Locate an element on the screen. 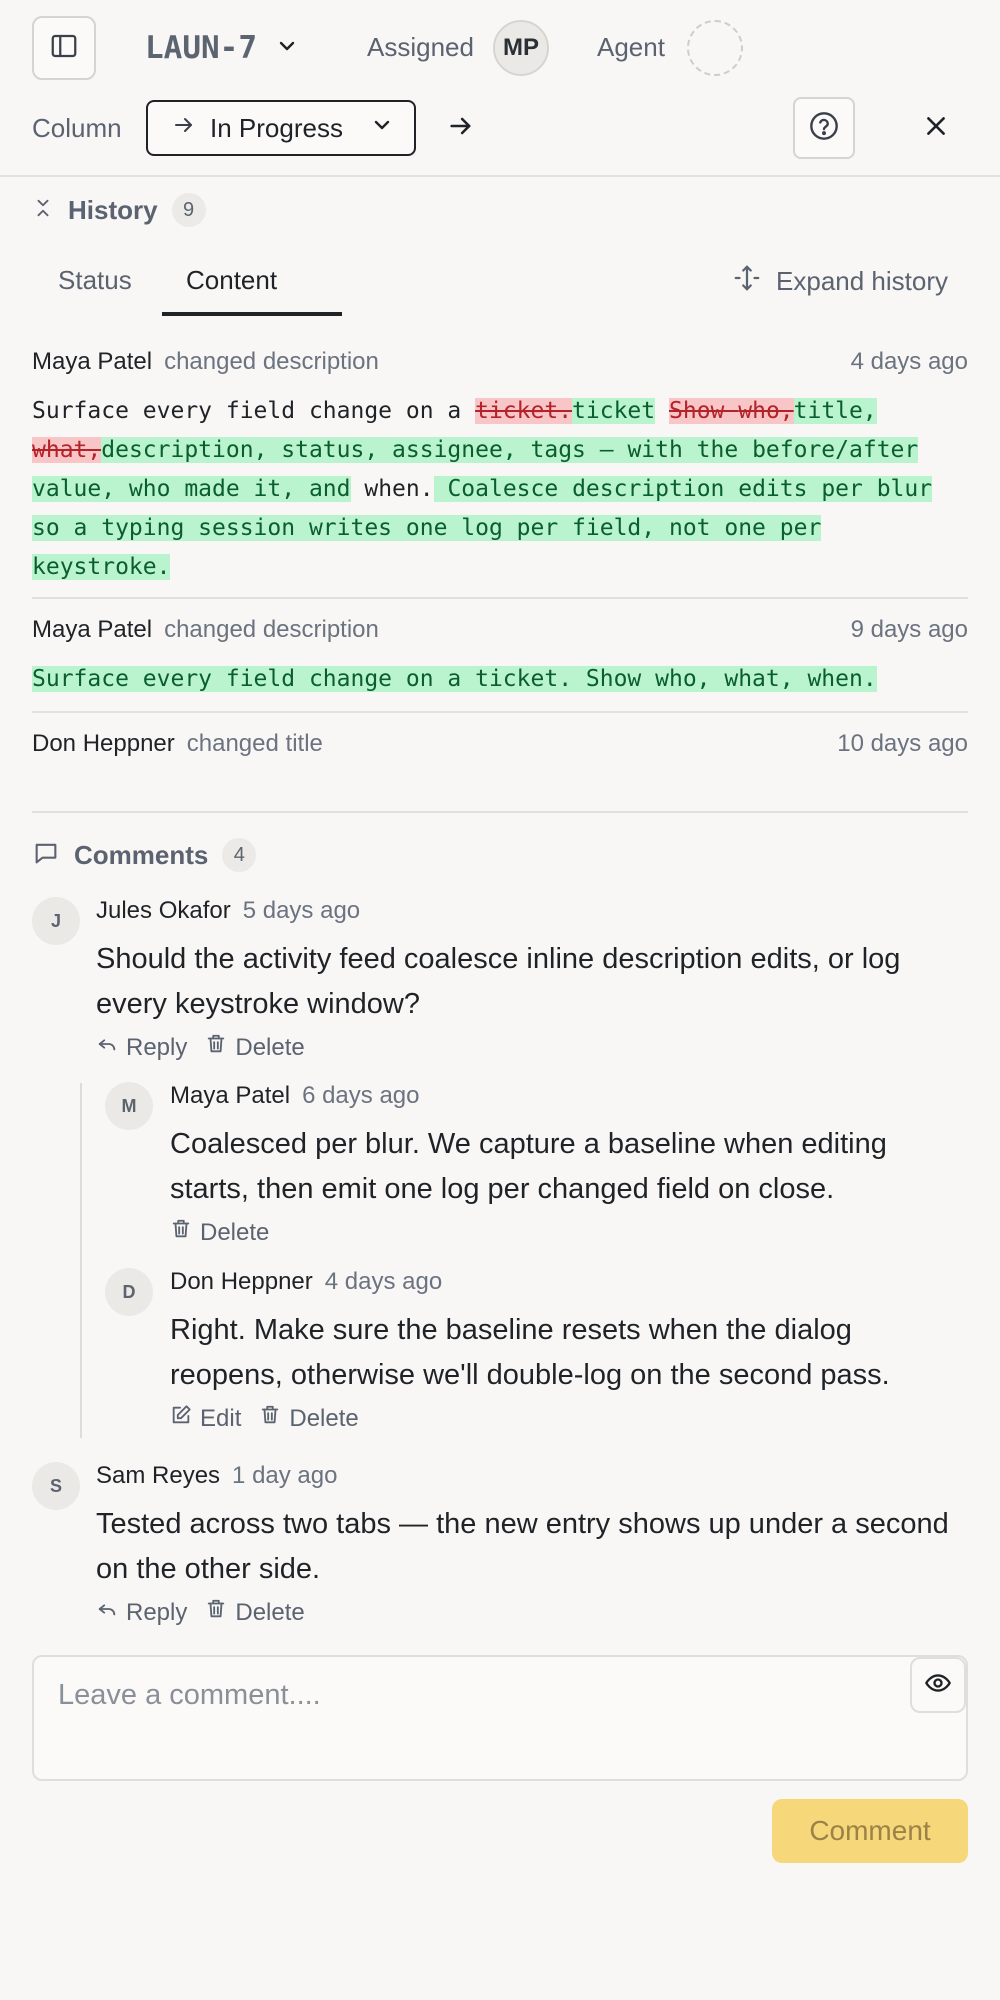 The width and height of the screenshot is (1000, 2000). history-time: 10 days ago is located at coordinates (902, 743).